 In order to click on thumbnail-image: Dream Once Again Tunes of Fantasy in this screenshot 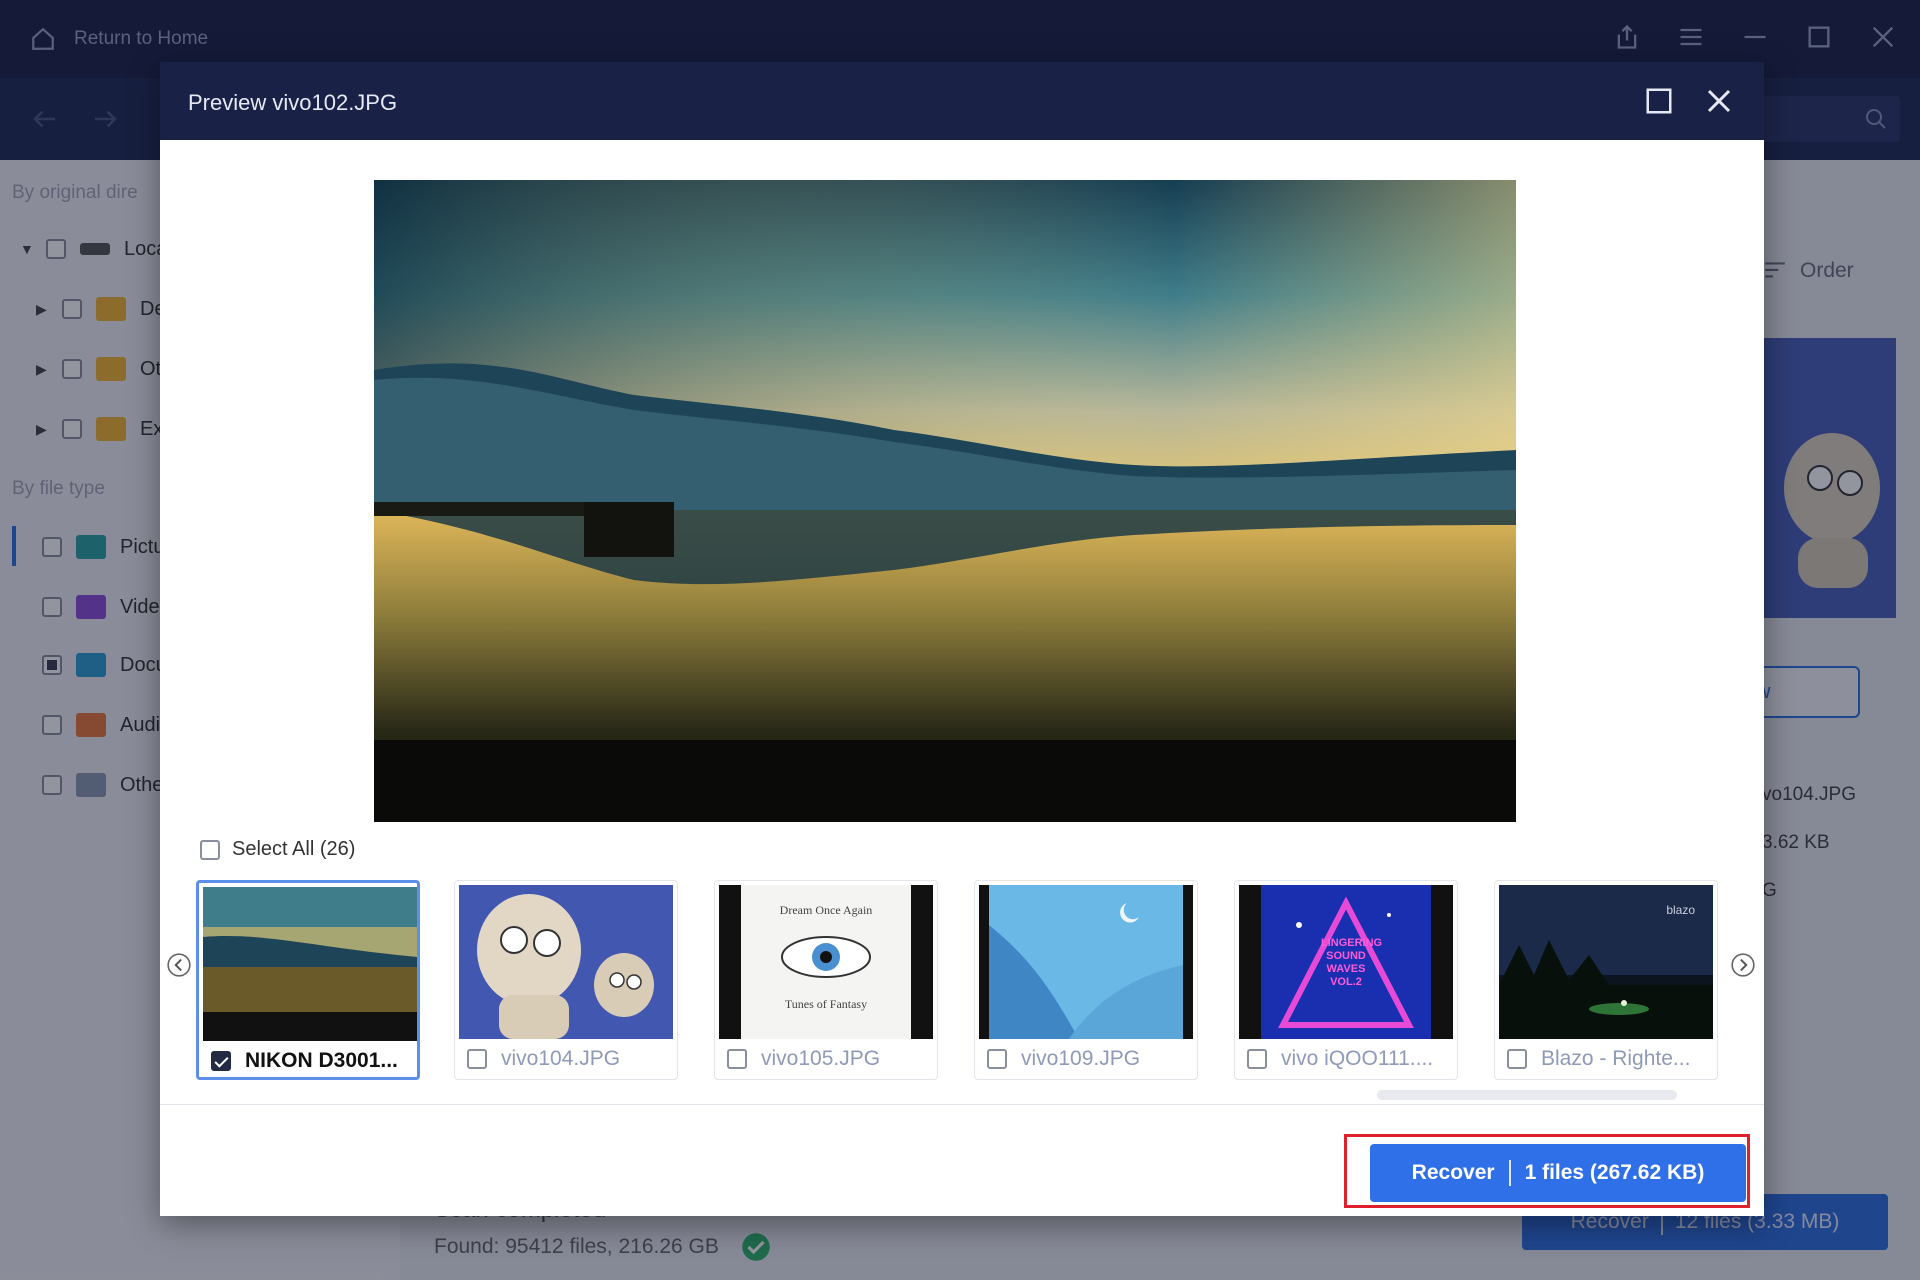, I will do `click(826, 962)`.